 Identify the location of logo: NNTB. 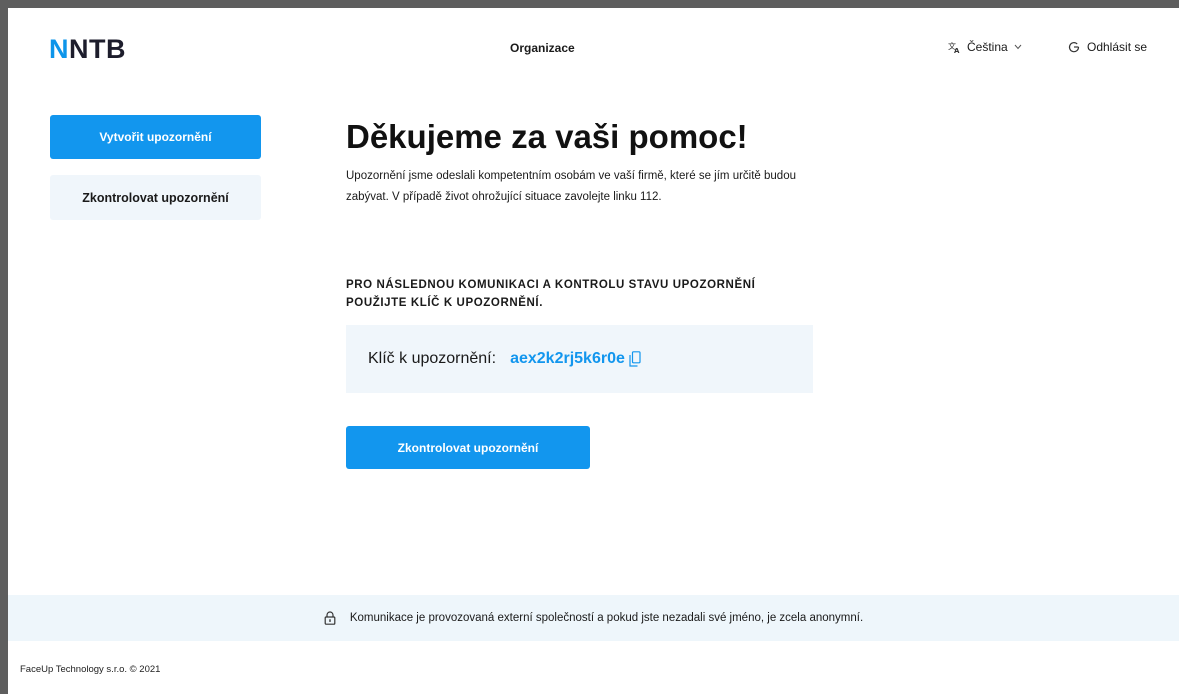
(87, 49).